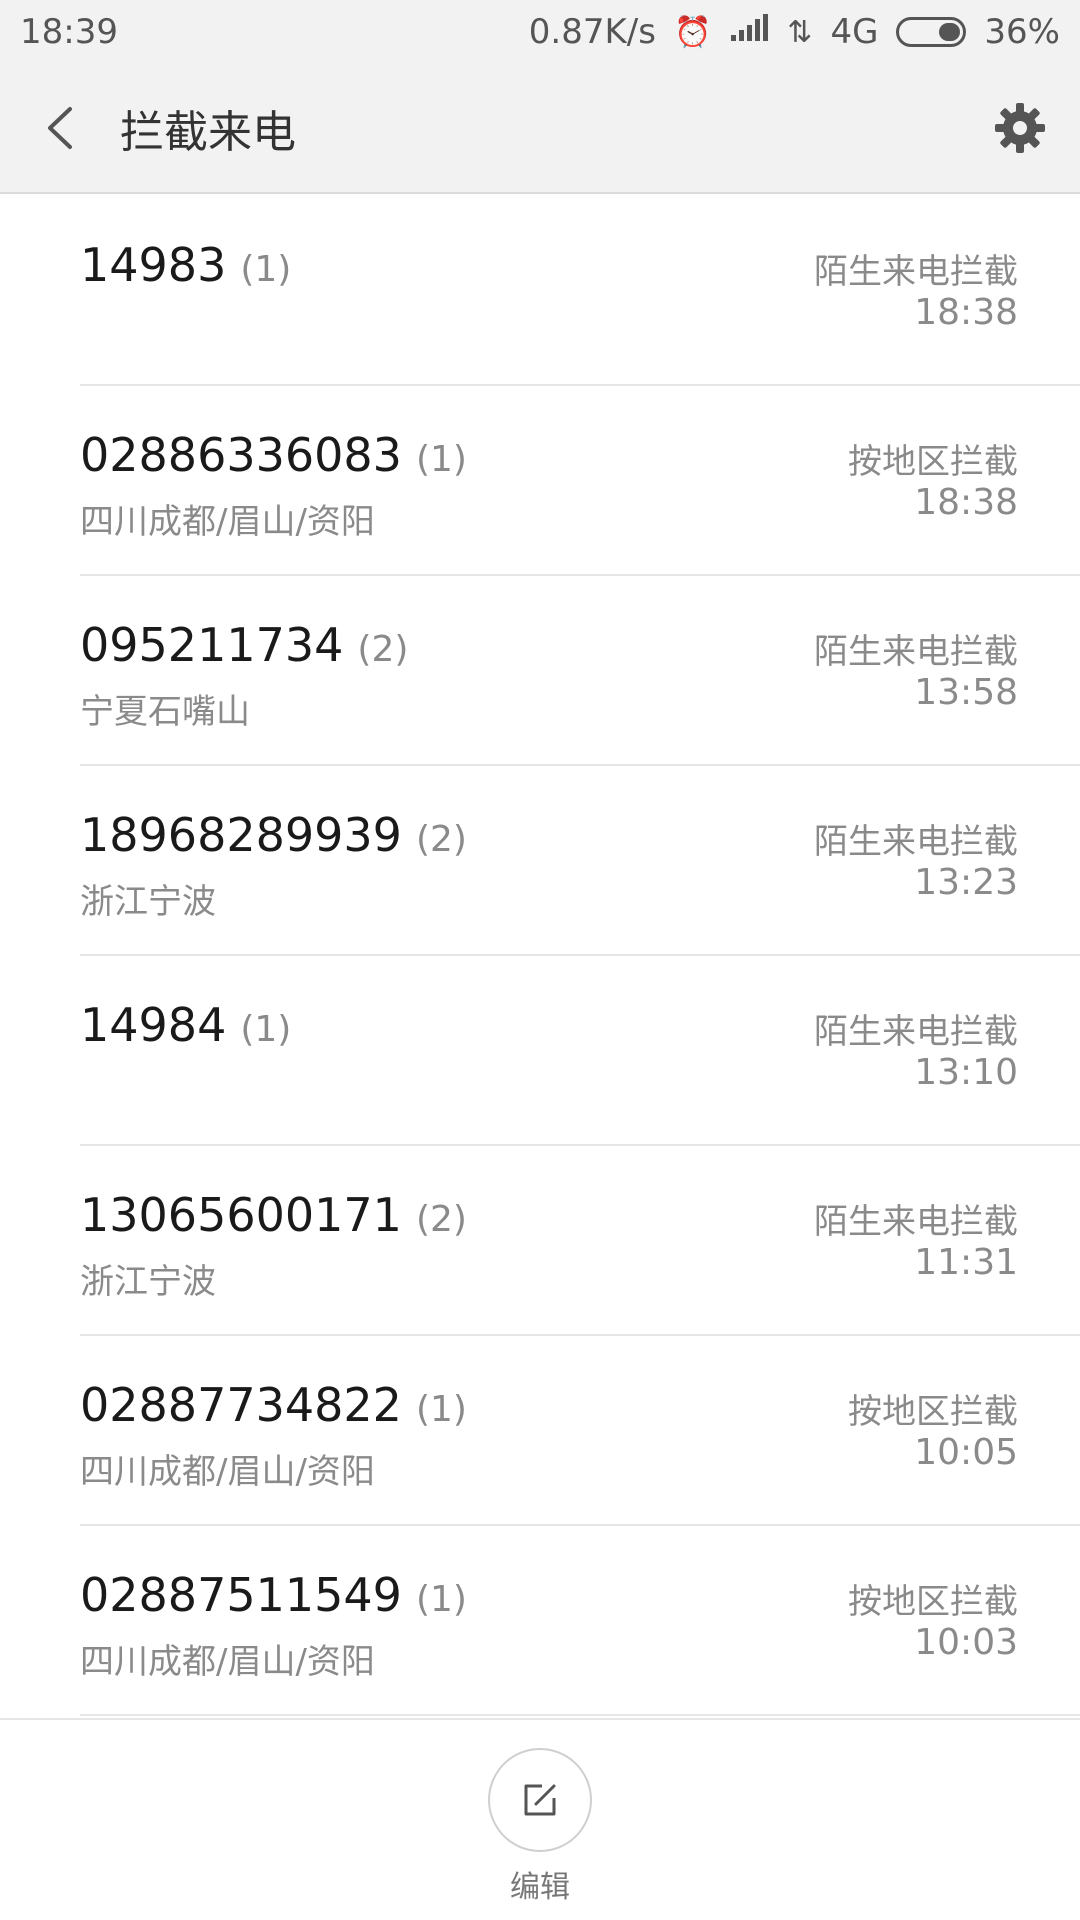  Describe the element at coordinates (966, 1452) in the screenshot. I see `block-time: 10:05` at that location.